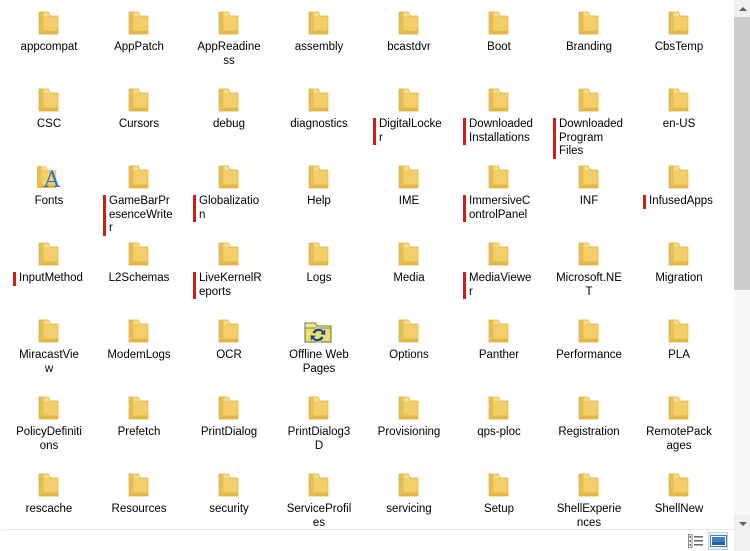  What do you see at coordinates (52, 180) in the screenshot?
I see `svg-text: A` at bounding box center [52, 180].